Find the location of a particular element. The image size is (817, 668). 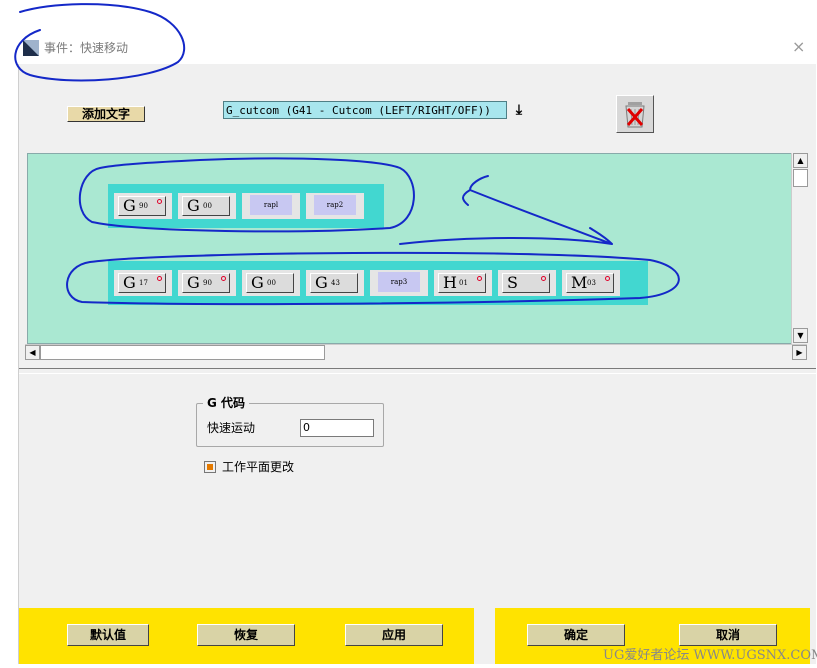

code-block-m03: M 03 is located at coordinates (591, 283).